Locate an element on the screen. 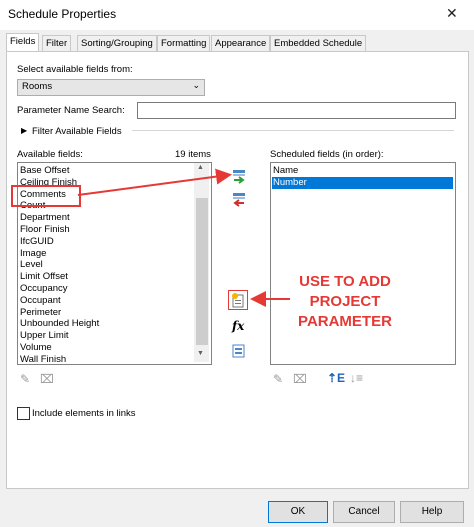 The height and width of the screenshot is (527, 474). annotation-arrows is located at coordinates (183, 237).